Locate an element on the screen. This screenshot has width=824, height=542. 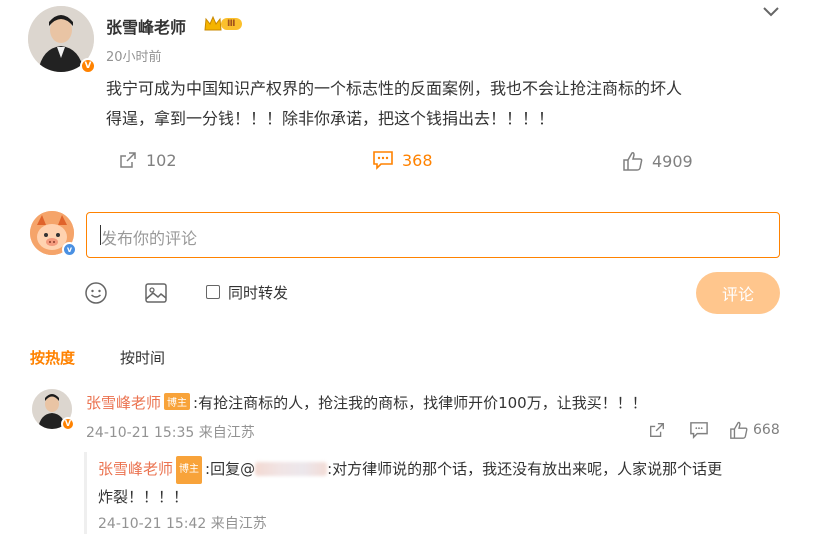
comment-author-avatar: V is located at coordinates (53, 410).